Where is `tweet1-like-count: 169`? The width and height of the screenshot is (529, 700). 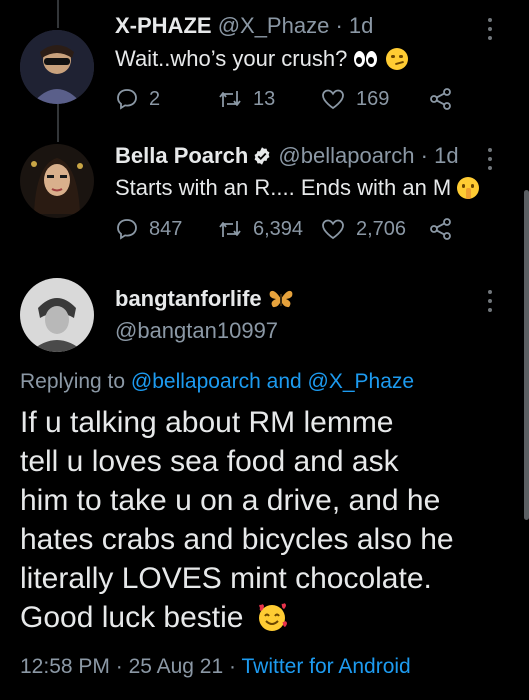
tweet1-like-count: 169 is located at coordinates (373, 98).